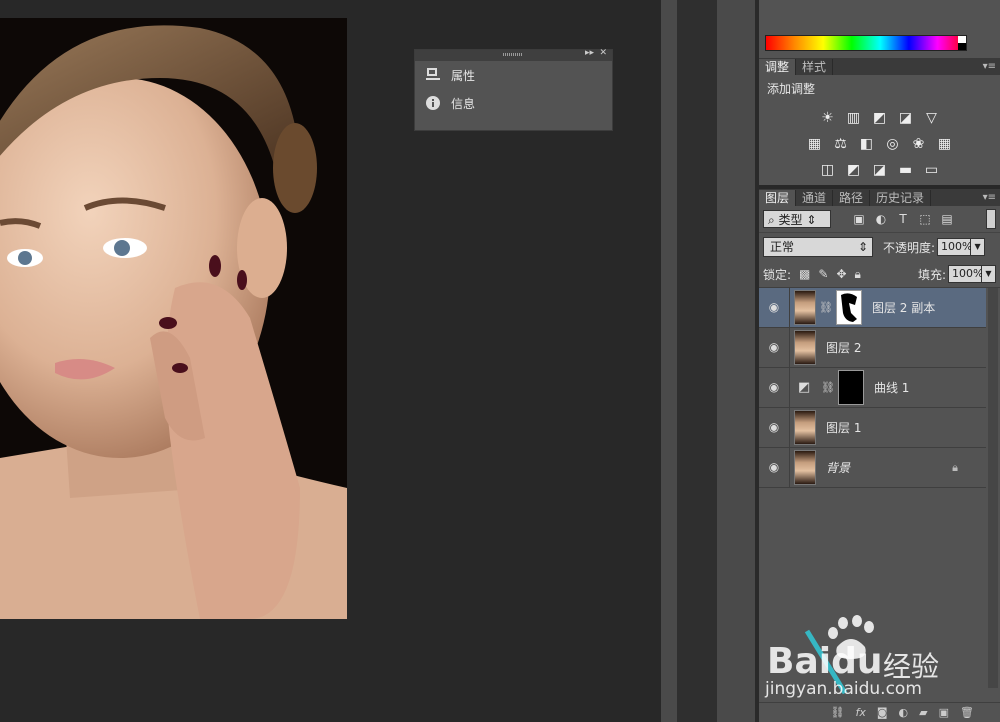  Describe the element at coordinates (697, 361) in the screenshot. I see `dock-gutter` at that location.